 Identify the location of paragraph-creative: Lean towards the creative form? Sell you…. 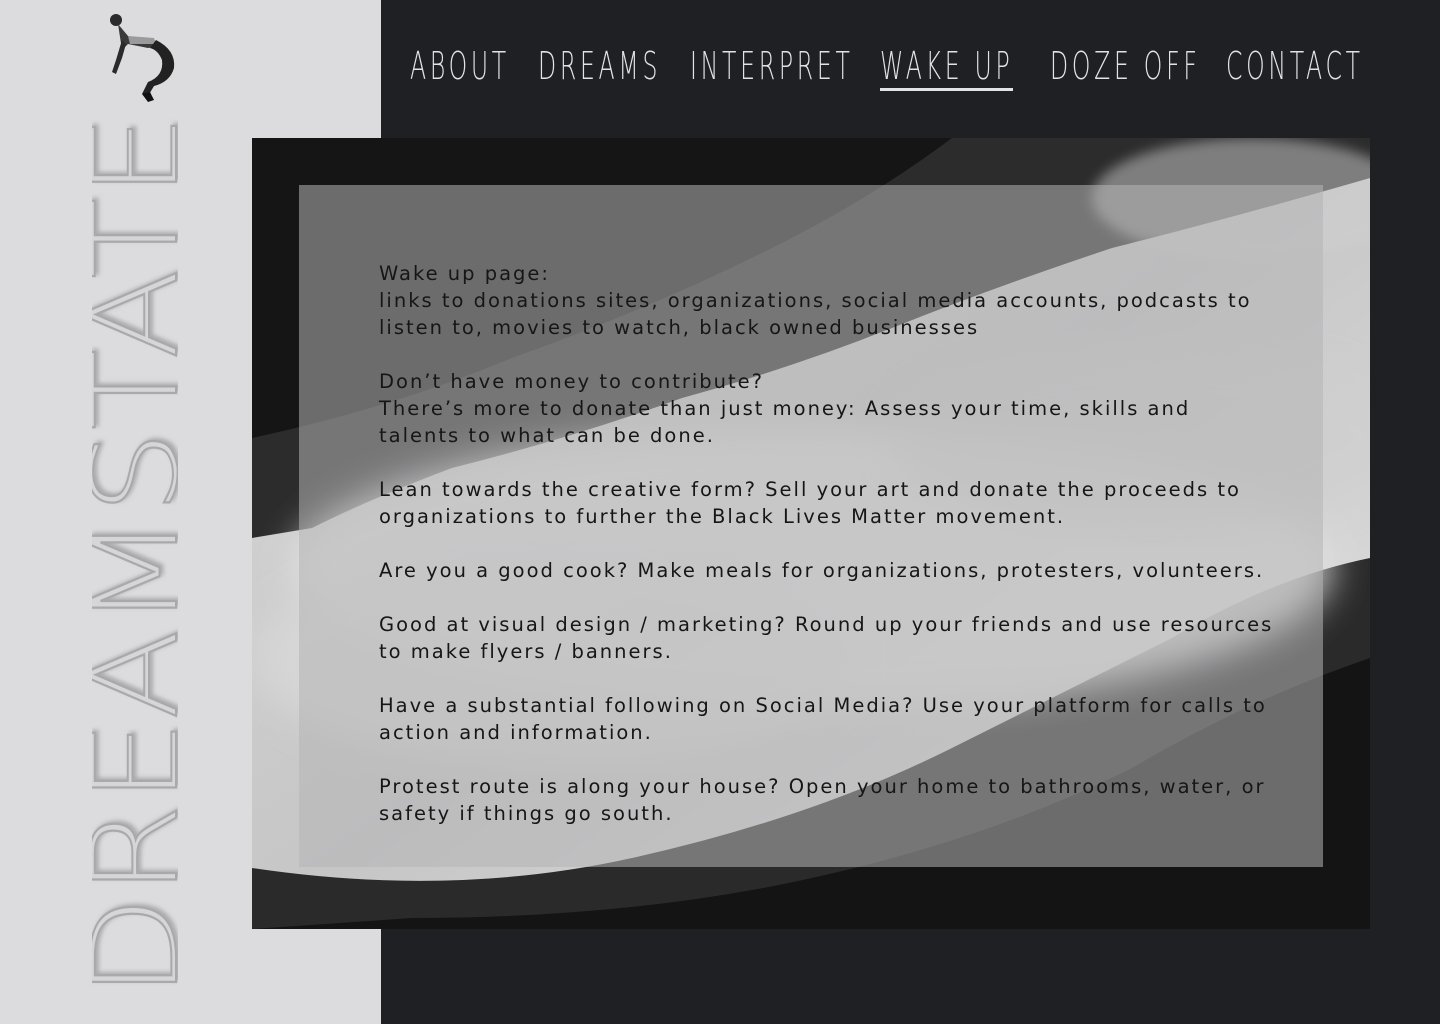
(810, 503).